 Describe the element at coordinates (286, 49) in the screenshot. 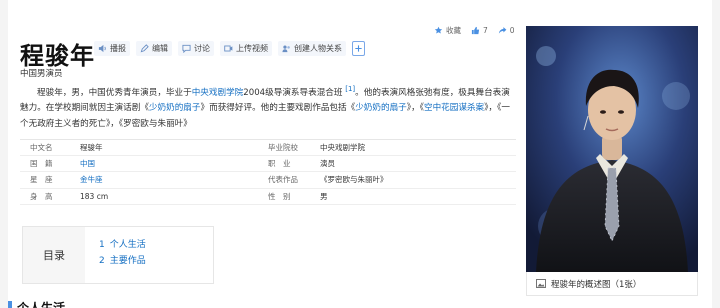

I see `relation-icon` at that location.